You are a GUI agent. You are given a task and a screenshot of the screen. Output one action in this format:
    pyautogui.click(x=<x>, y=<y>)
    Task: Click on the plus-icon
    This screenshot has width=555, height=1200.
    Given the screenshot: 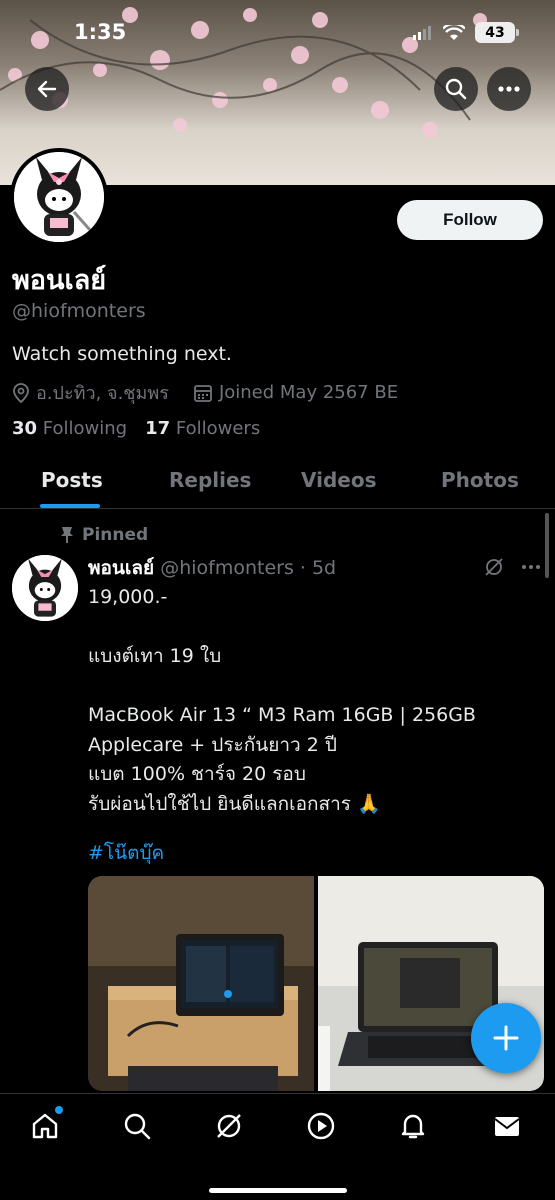 What is the action you would take?
    pyautogui.click(x=506, y=1038)
    